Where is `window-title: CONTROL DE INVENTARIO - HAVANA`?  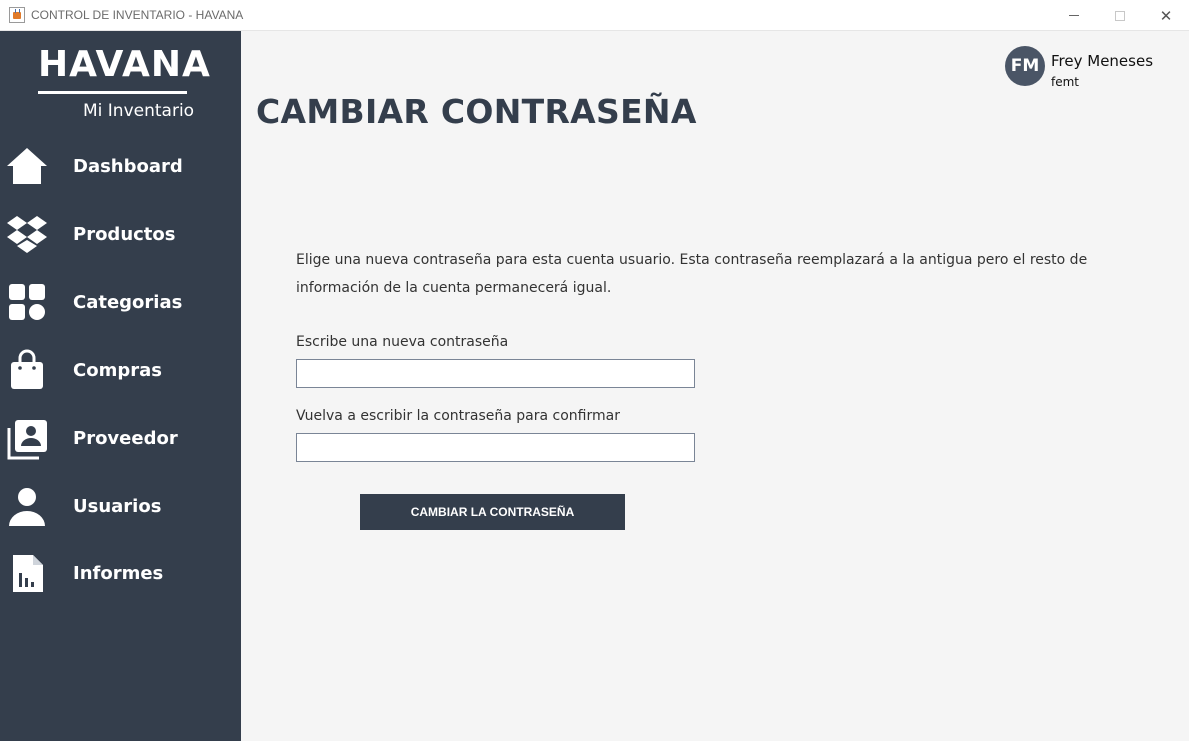 window-title: CONTROL DE INVENTARIO - HAVANA is located at coordinates (137, 15).